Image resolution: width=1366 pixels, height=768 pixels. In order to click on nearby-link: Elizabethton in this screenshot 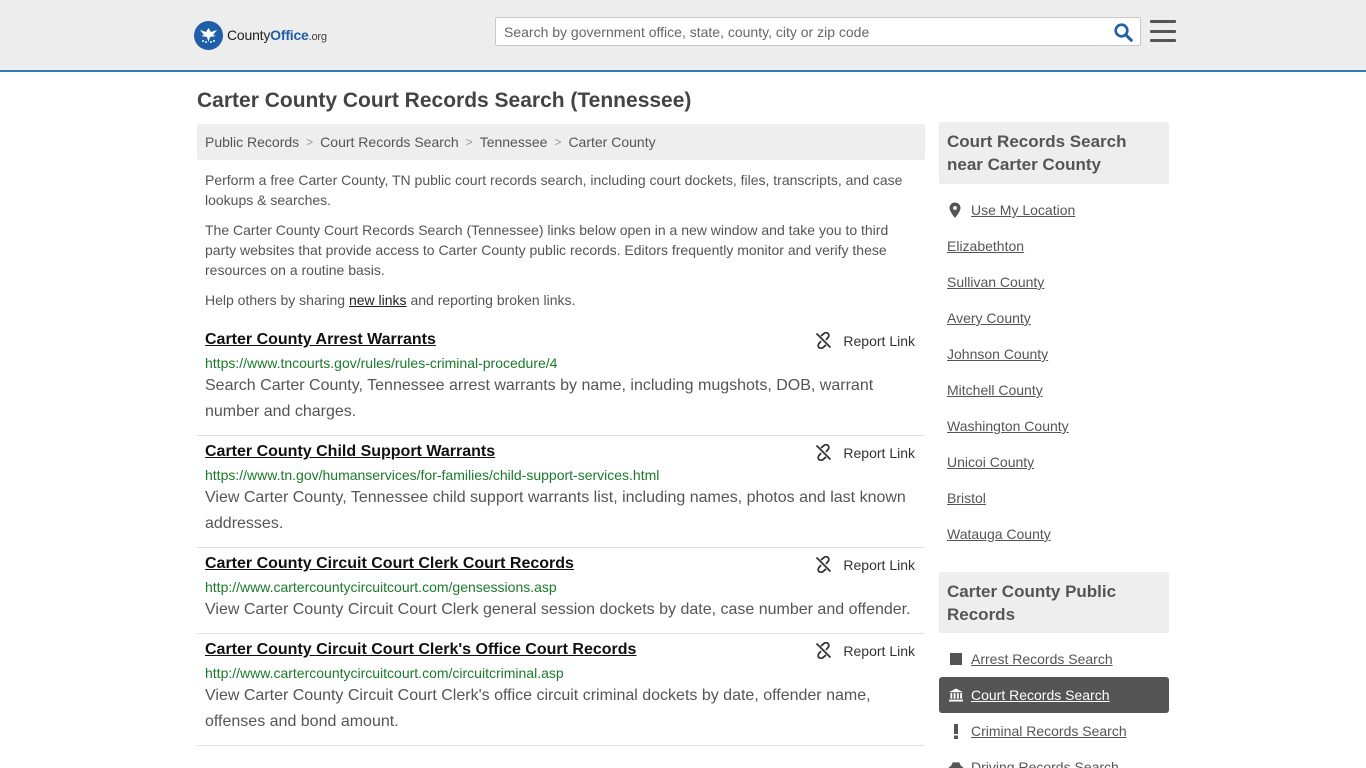, I will do `click(985, 246)`.